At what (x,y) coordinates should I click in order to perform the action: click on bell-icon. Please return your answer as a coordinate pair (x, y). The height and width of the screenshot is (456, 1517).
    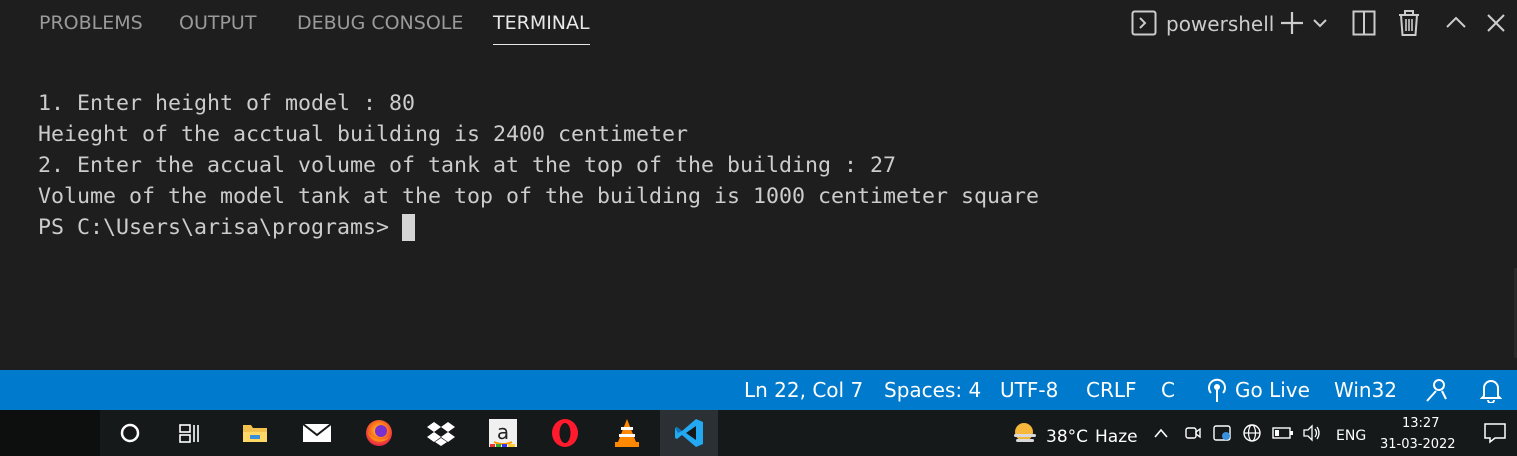
    Looking at the image, I should click on (1491, 390).